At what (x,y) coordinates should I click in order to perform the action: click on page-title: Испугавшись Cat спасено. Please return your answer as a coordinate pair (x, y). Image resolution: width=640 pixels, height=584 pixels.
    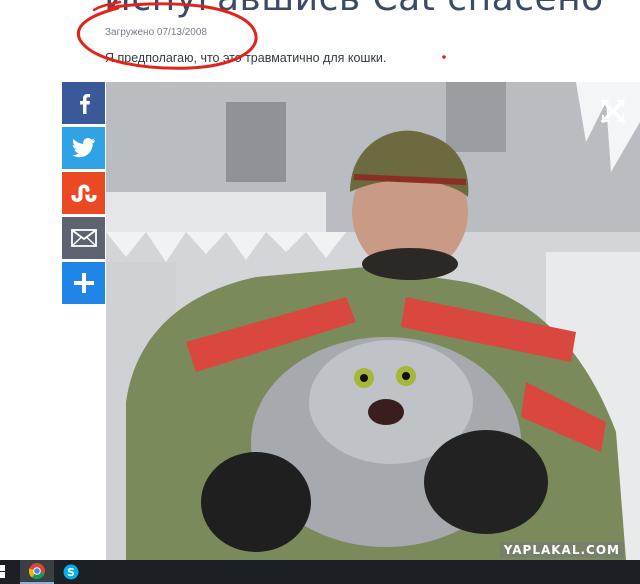
    Looking at the image, I should click on (354, 9).